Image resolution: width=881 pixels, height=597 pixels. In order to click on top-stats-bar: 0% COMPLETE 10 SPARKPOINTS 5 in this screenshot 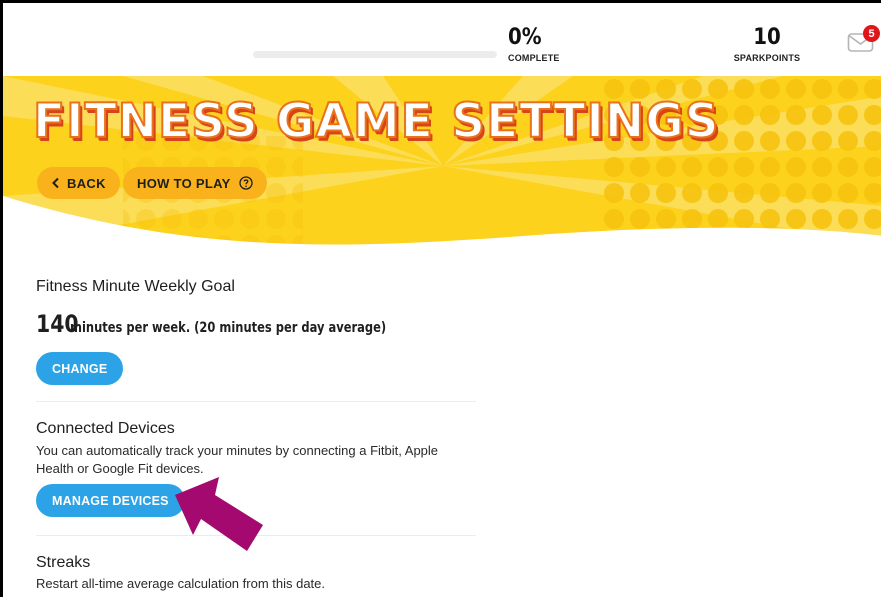, I will do `click(442, 39)`.